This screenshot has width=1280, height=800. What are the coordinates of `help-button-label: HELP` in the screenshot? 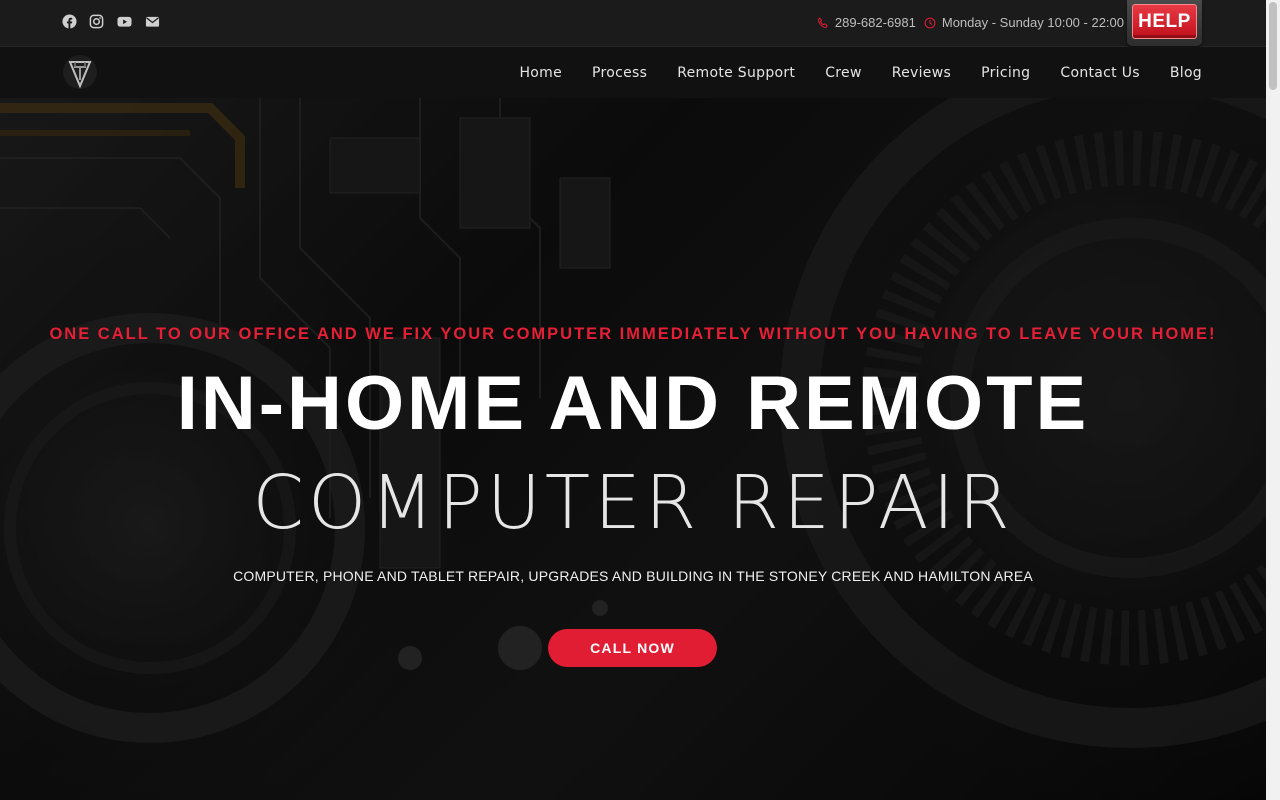 It's located at (1164, 21).